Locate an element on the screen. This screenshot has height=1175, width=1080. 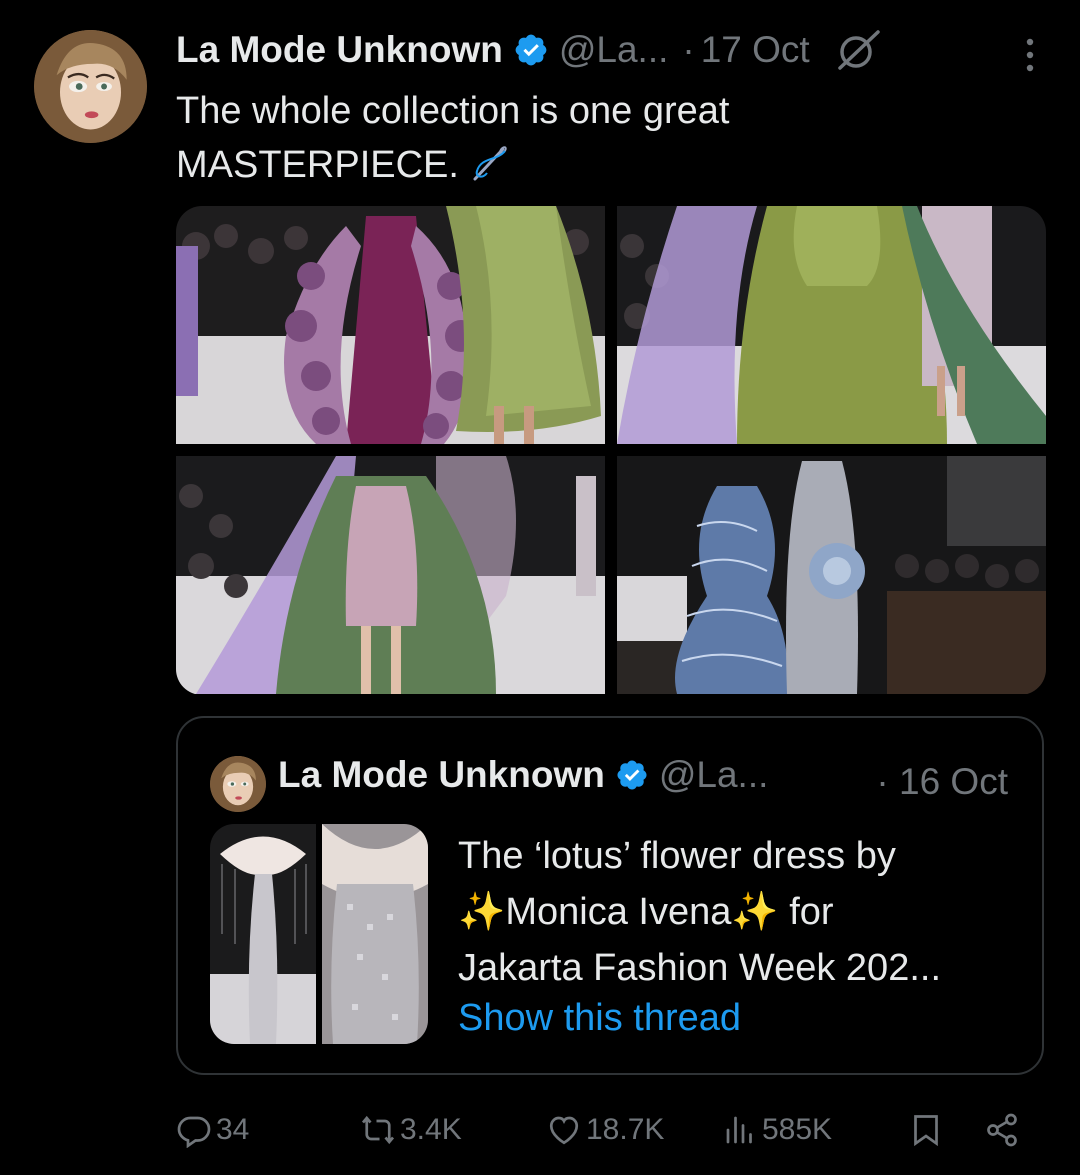
more-options-icon is located at coordinates (1030, 55).